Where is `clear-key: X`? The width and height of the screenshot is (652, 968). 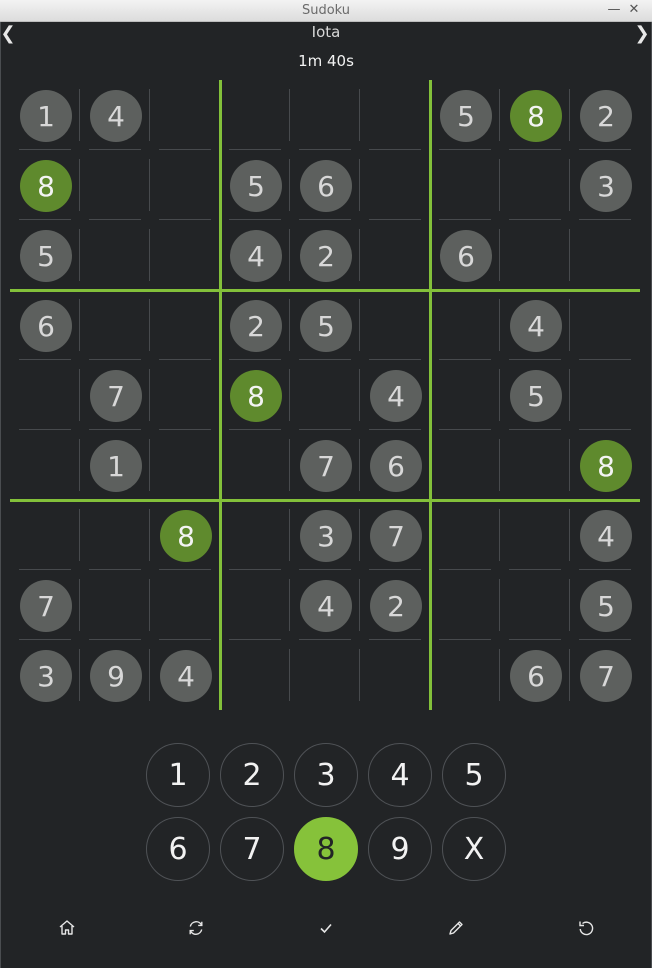 clear-key: X is located at coordinates (474, 849).